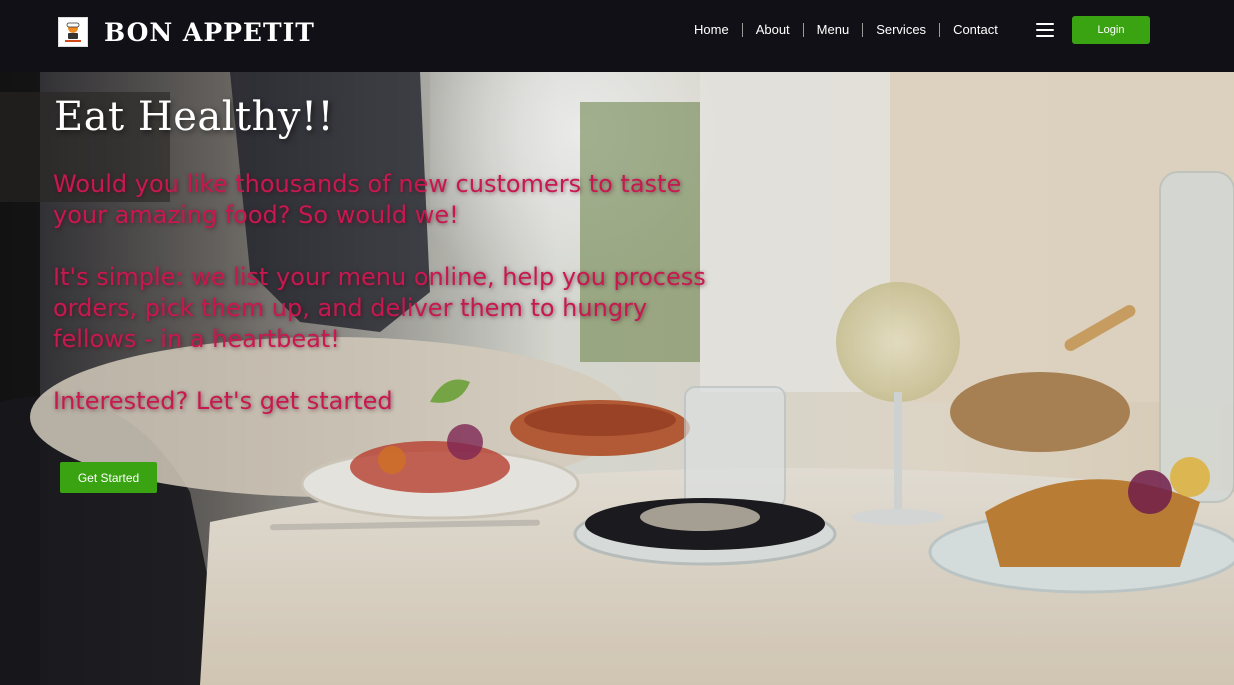 The image size is (1234, 685). What do you see at coordinates (975, 30) in the screenshot?
I see `nav-contact: Contact` at bounding box center [975, 30].